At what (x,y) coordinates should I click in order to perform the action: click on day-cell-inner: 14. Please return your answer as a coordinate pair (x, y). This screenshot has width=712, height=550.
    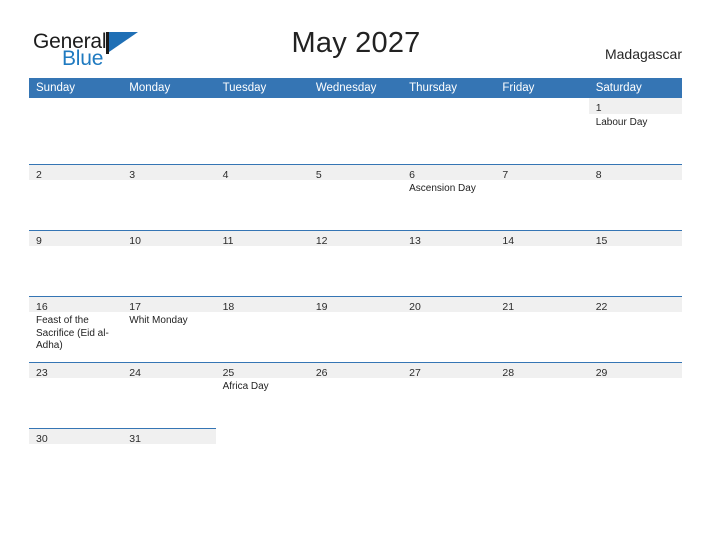
    Looking at the image, I should click on (542, 263).